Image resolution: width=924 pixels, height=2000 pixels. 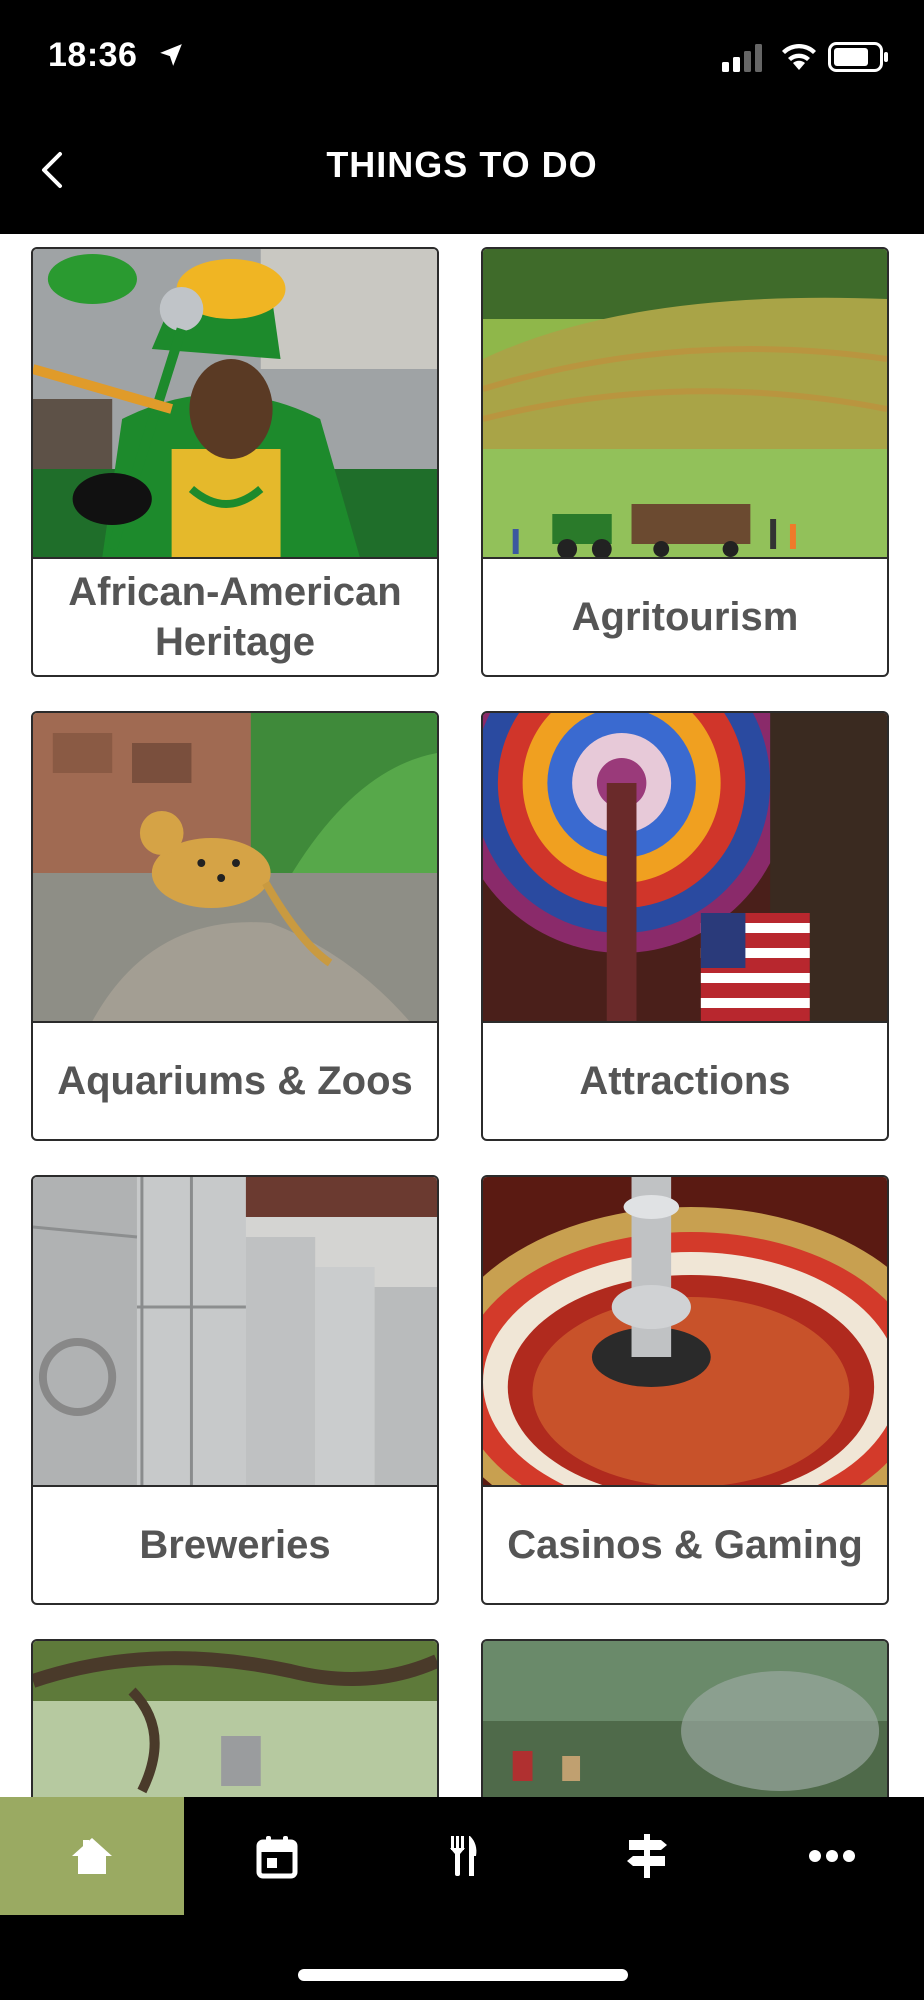 I want to click on category-card-african-american-heritage: African-American Heritage, so click(x=235, y=462).